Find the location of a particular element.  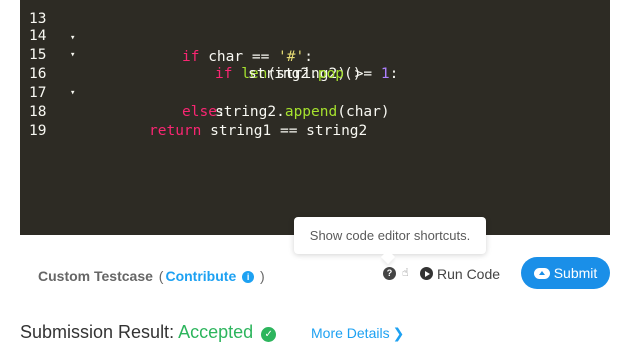

result-status: Accepted is located at coordinates (216, 332).